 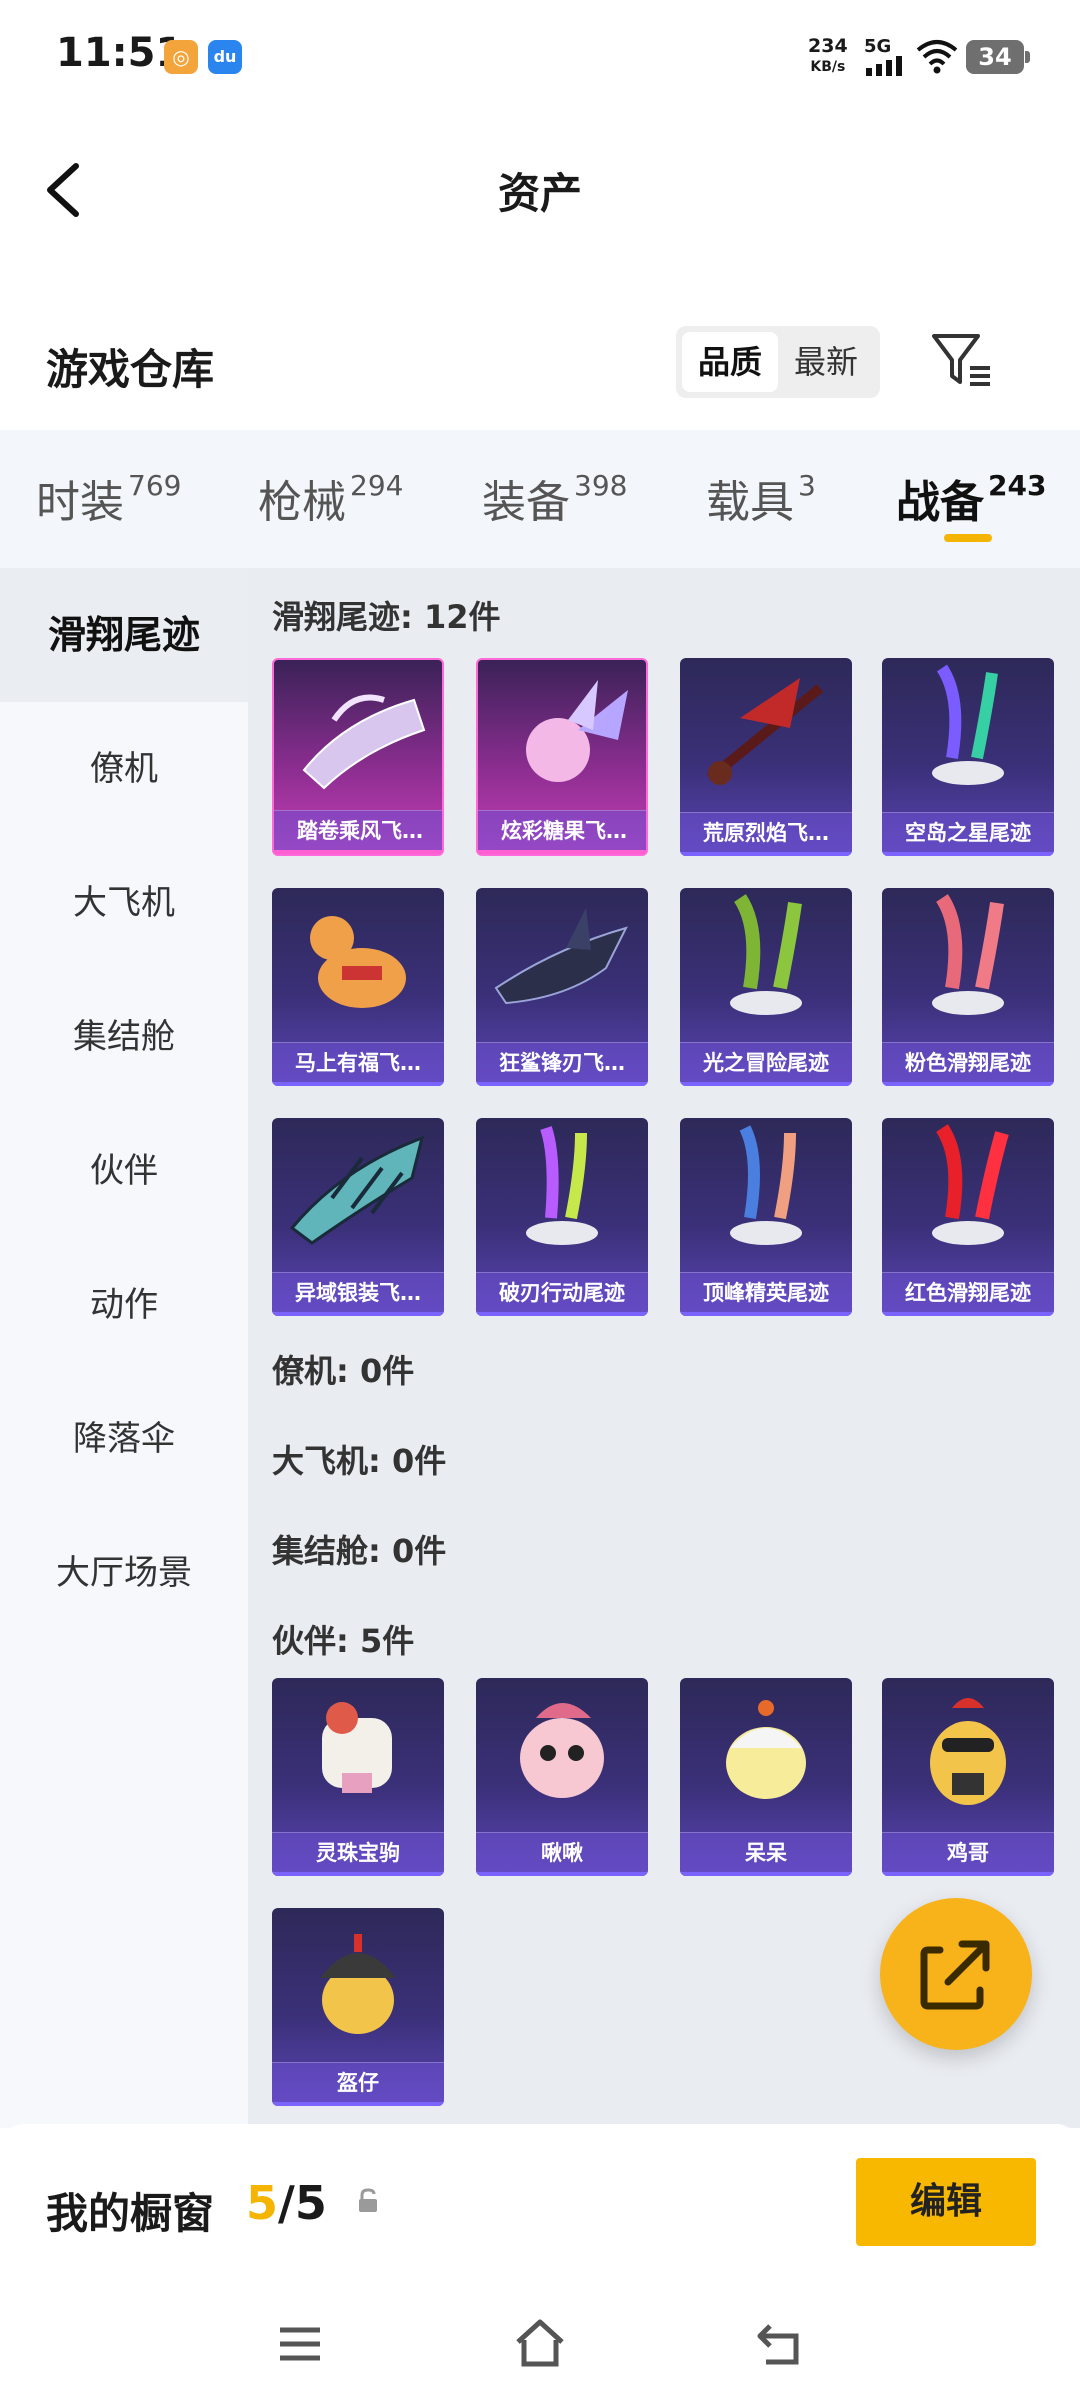 What do you see at coordinates (968, 1064) in the screenshot?
I see `item-name: 粉色滑翔尾迹` at bounding box center [968, 1064].